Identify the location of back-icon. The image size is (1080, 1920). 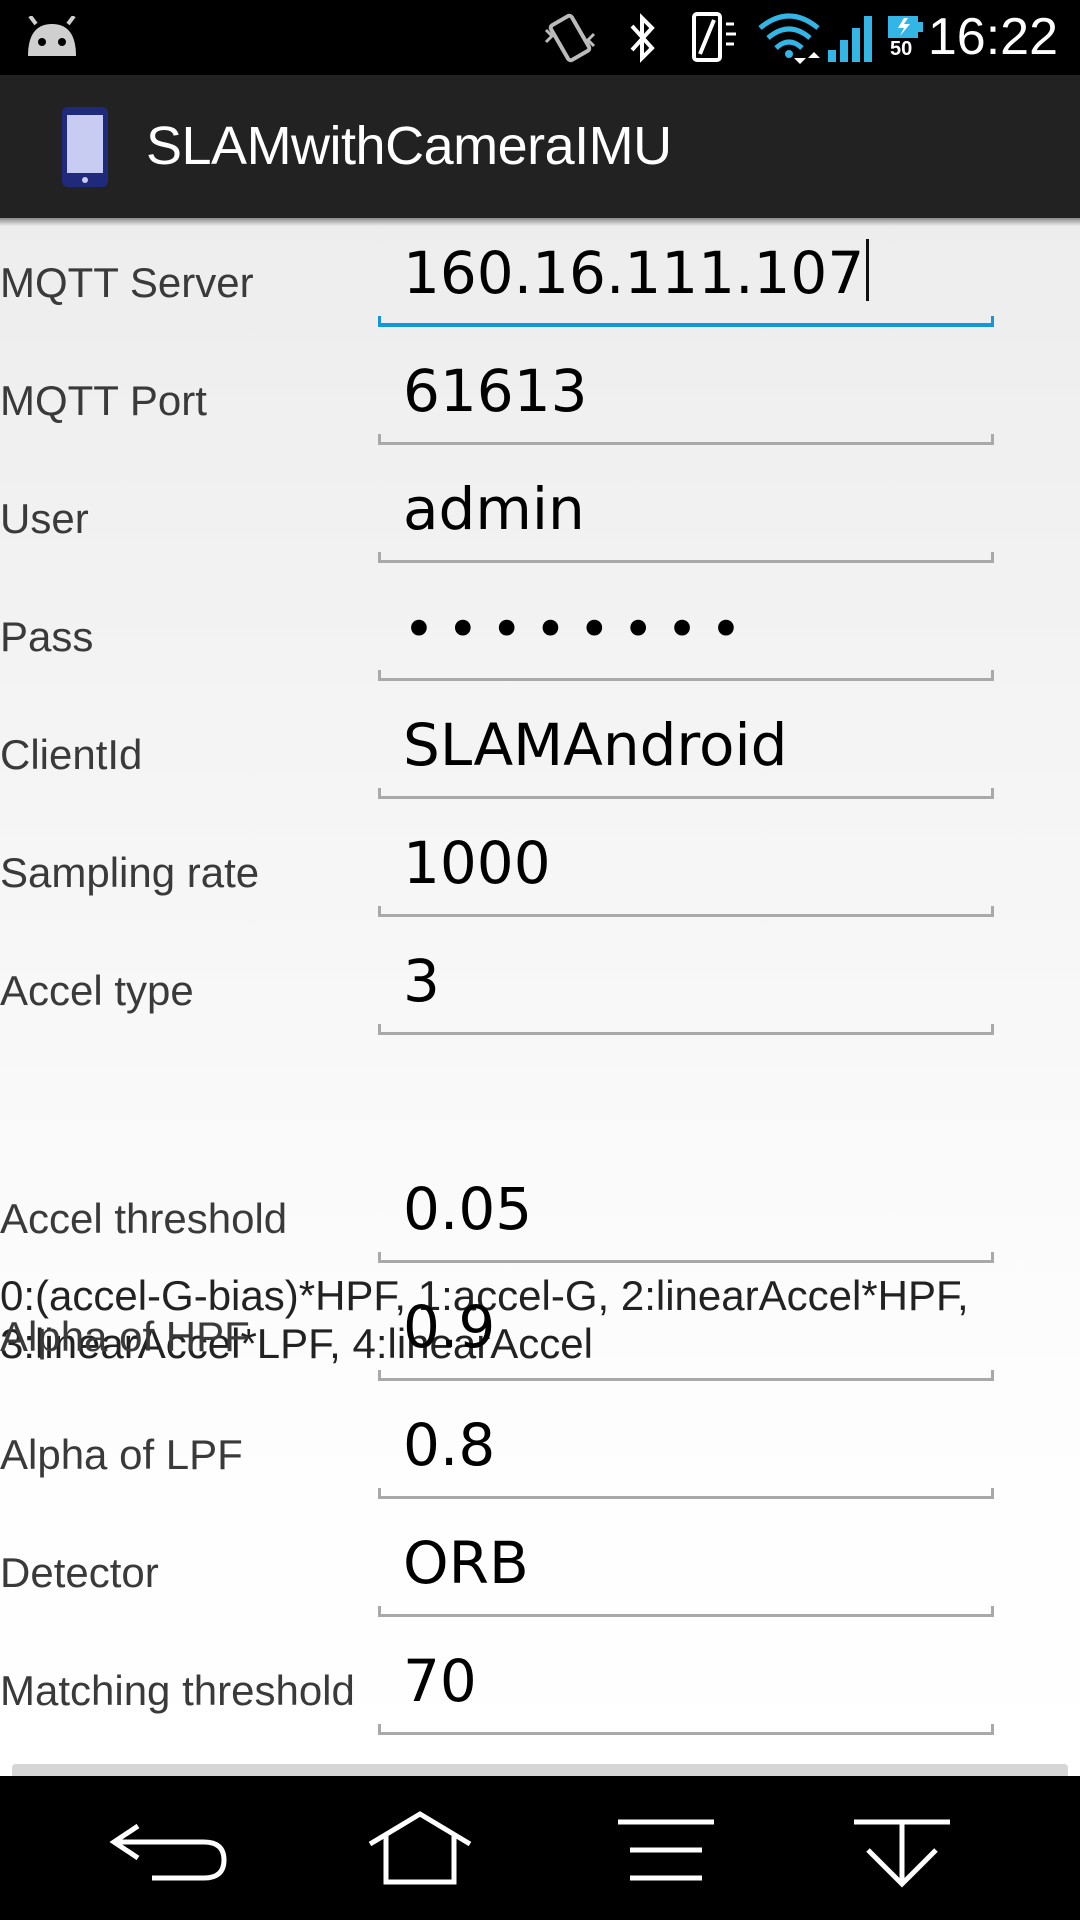
(174, 1851).